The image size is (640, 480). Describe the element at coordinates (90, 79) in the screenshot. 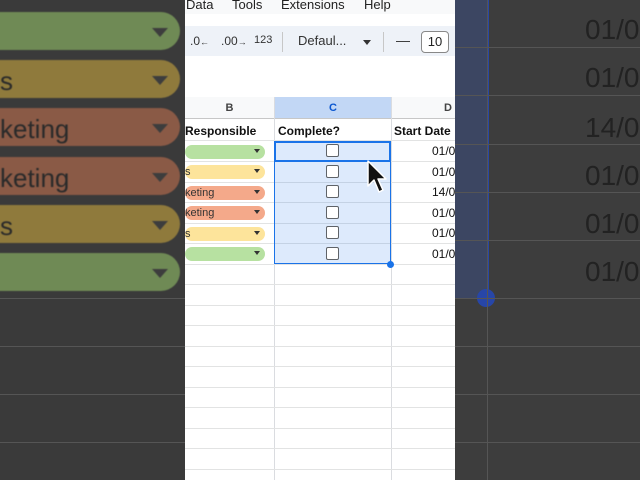

I see `bg-pill-2: s` at that location.